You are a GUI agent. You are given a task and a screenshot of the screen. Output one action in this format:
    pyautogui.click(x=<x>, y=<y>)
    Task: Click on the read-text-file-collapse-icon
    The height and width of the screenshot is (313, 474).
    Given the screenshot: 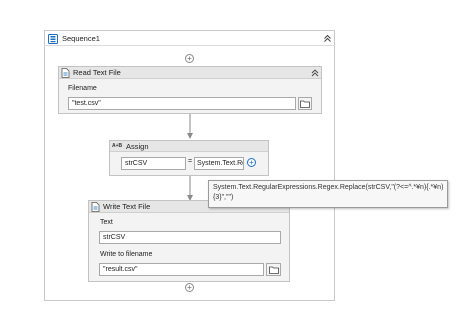 What is the action you would take?
    pyautogui.click(x=315, y=73)
    